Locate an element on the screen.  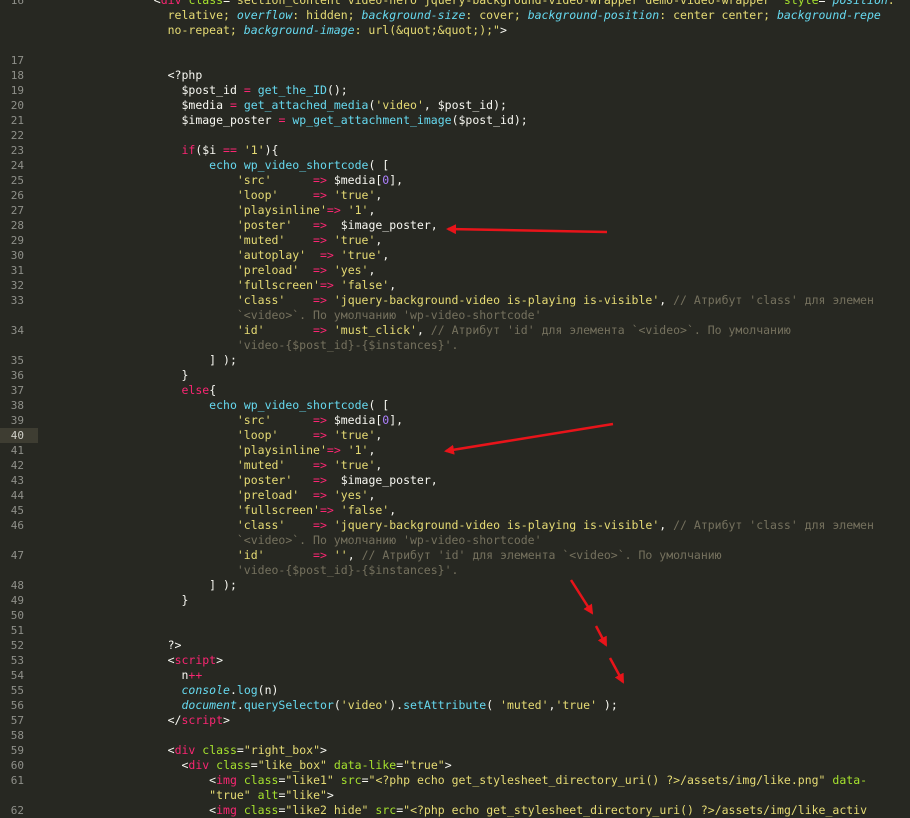
code-token: 'video' is located at coordinates (365, 705).